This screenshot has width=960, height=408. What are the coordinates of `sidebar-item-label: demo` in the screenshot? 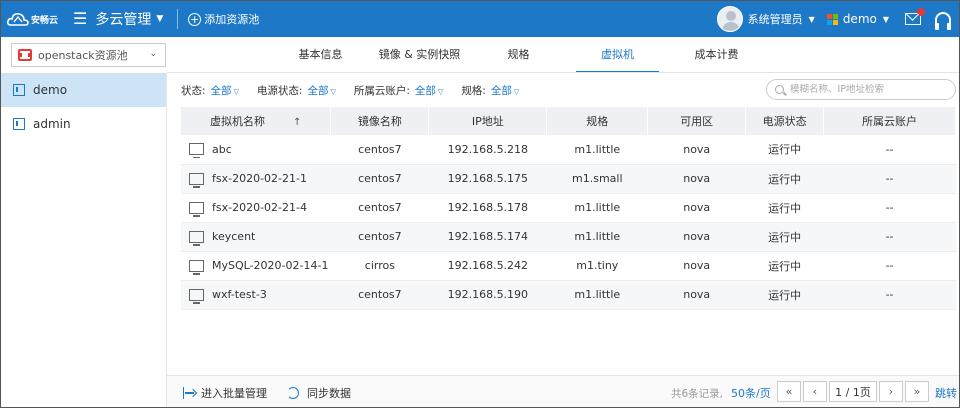 It's located at (50, 90).